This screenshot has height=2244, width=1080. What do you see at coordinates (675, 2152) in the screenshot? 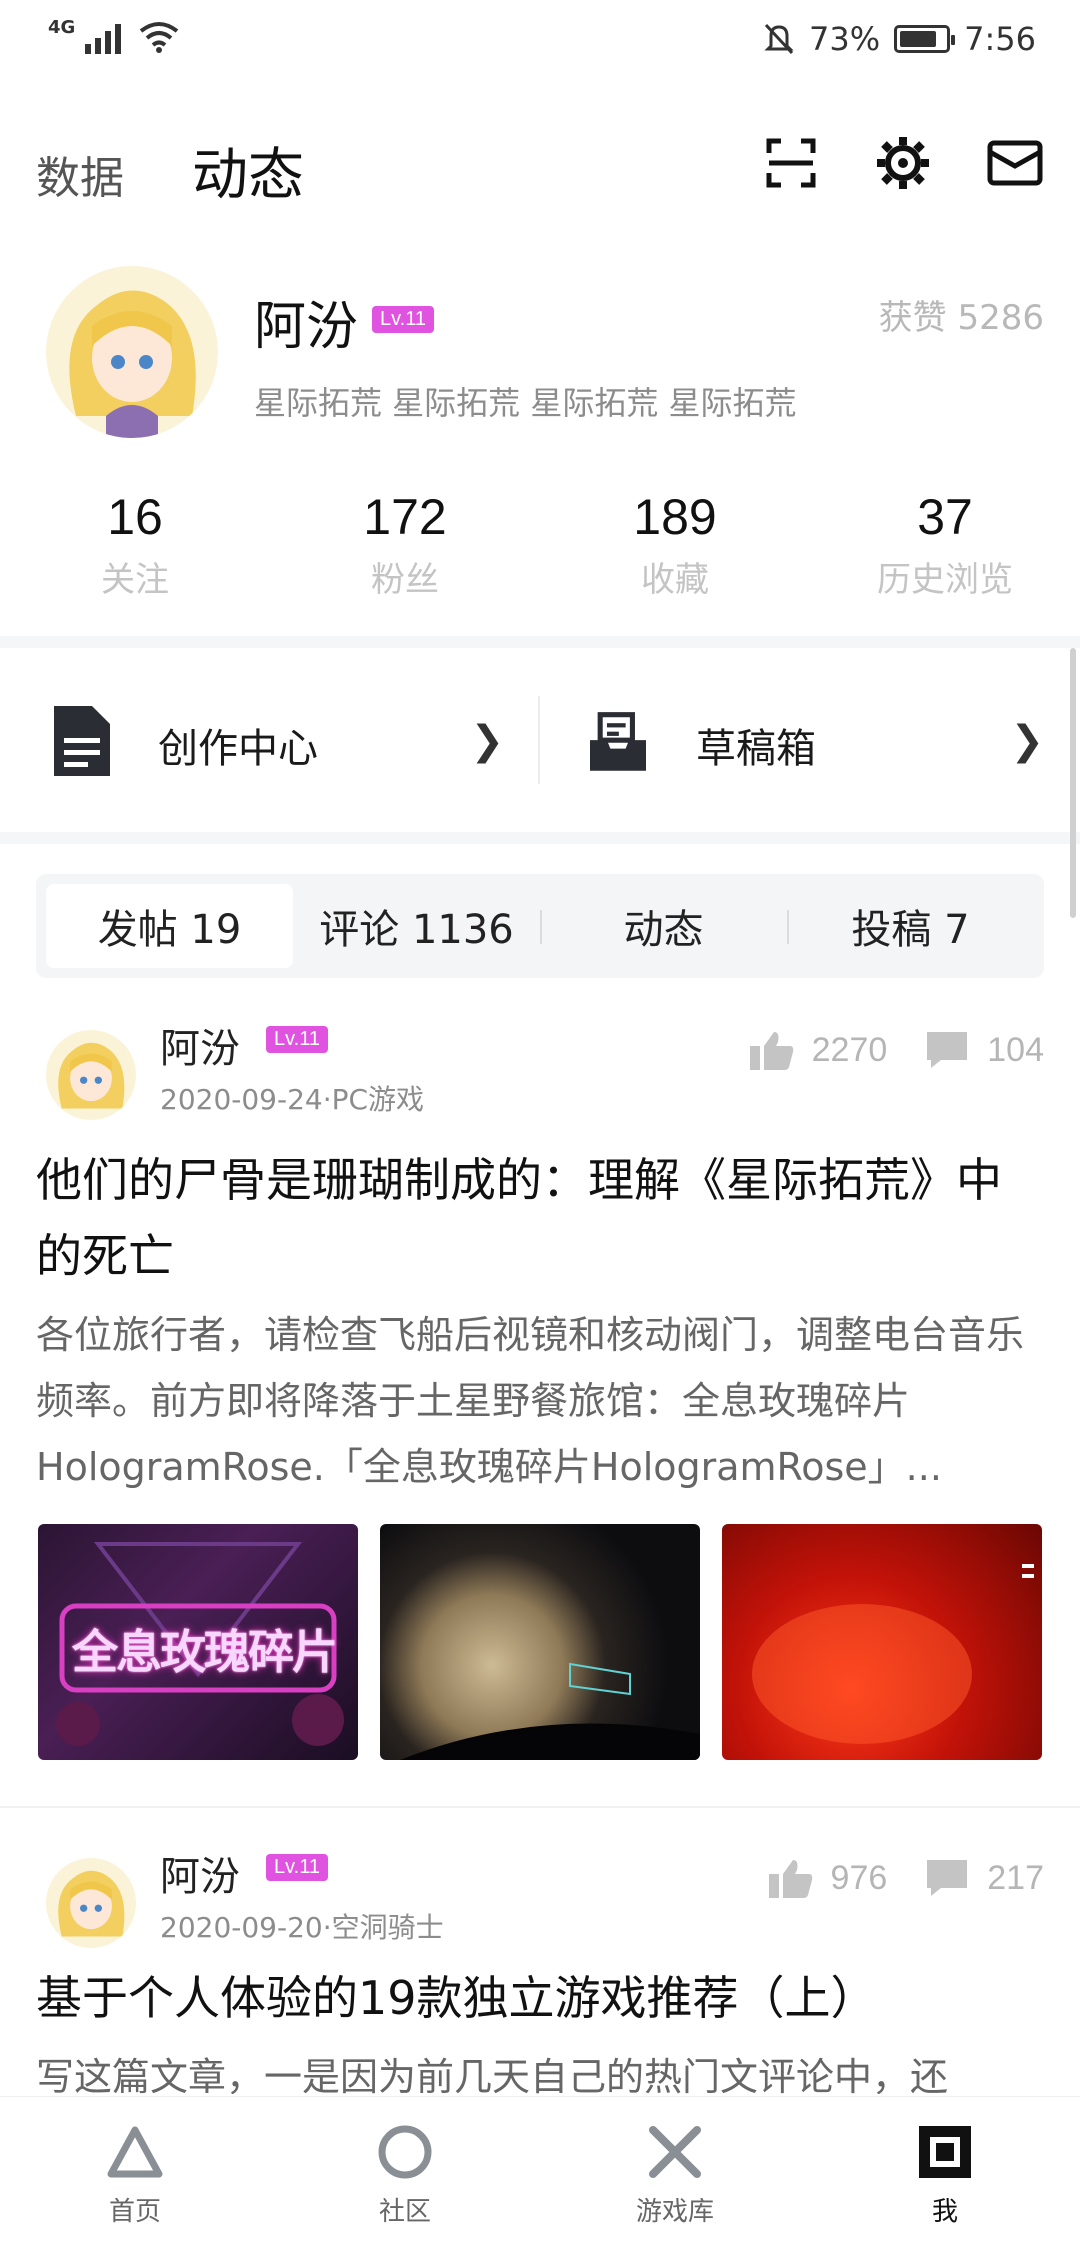
I see `cross-icon` at bounding box center [675, 2152].